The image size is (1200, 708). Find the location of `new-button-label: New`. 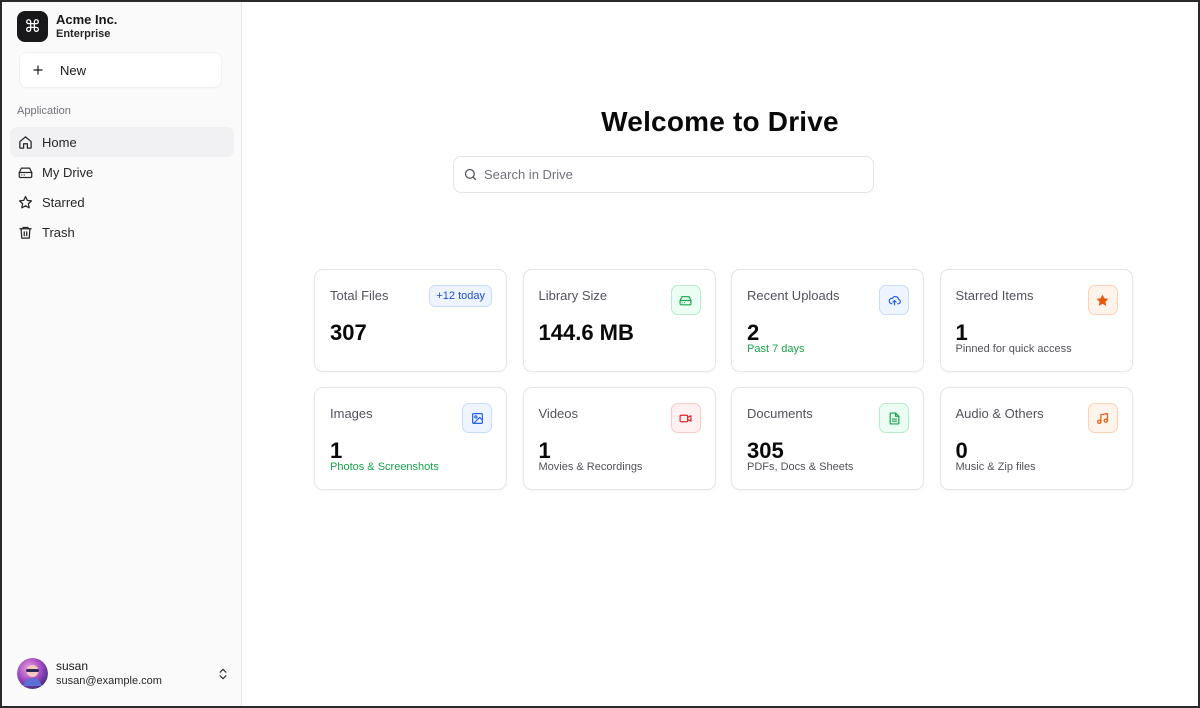

new-button-label: New is located at coordinates (73, 70).